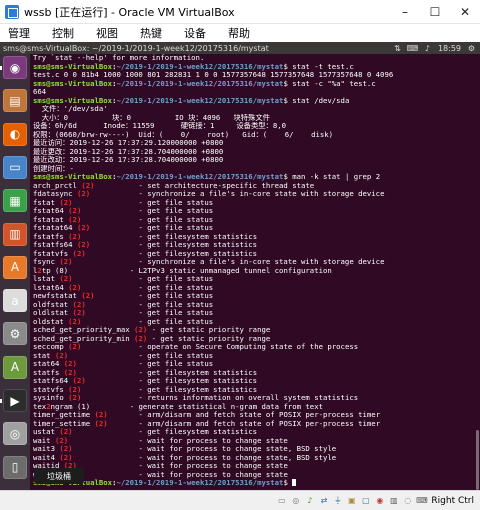 The width and height of the screenshot is (480, 510). What do you see at coordinates (449, 48) in the screenshot?
I see `clock: 18:59` at bounding box center [449, 48].